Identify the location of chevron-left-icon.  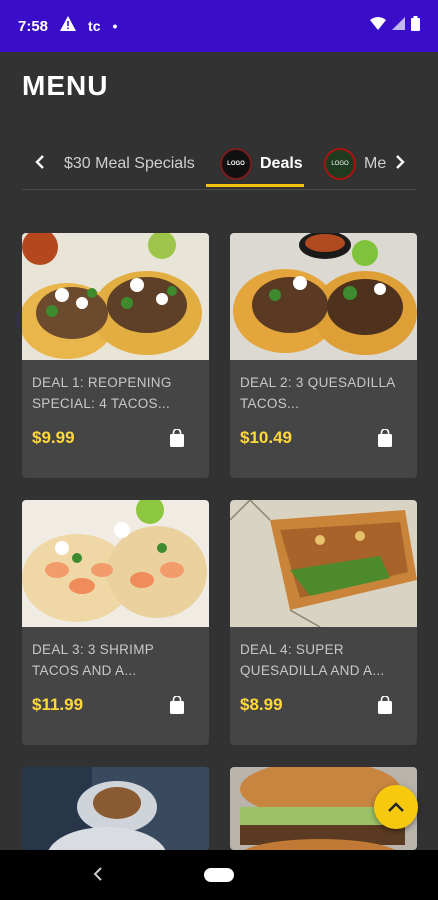
(39, 162).